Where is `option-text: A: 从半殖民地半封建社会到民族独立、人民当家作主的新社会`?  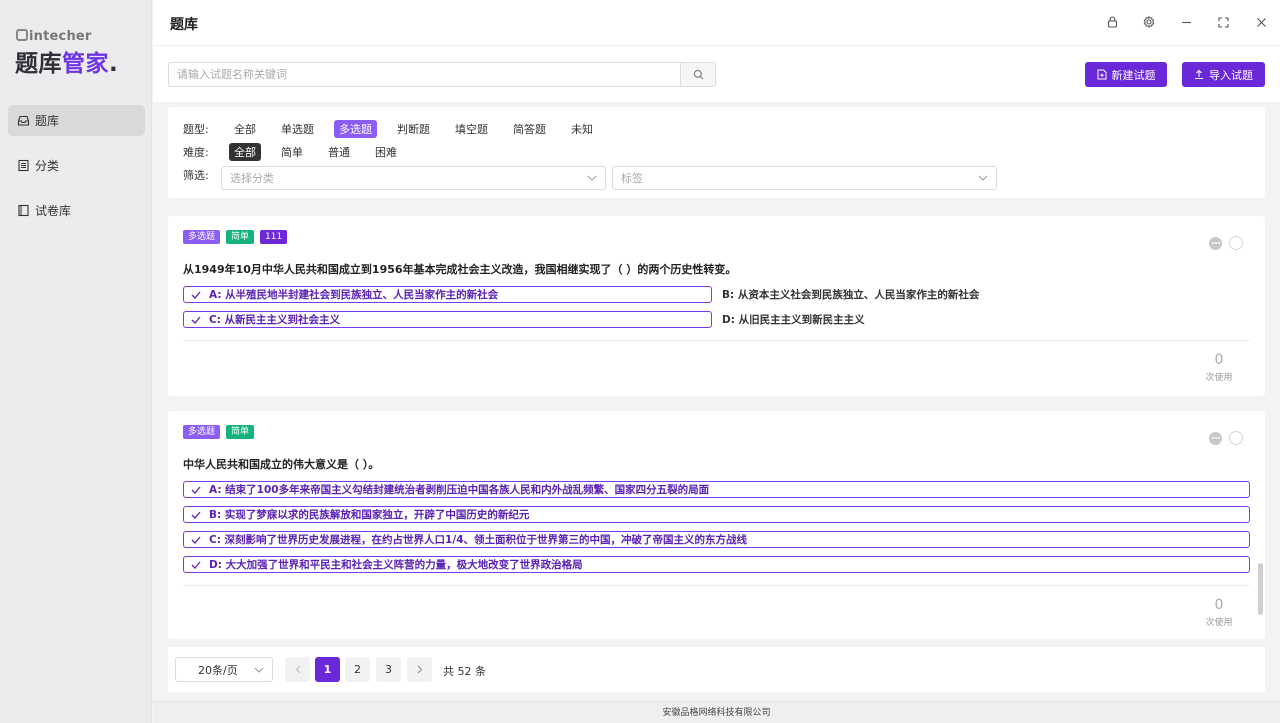
option-text: A: 从半殖民地半封建社会到民族独立、人民当家作主的新社会 is located at coordinates (354, 295).